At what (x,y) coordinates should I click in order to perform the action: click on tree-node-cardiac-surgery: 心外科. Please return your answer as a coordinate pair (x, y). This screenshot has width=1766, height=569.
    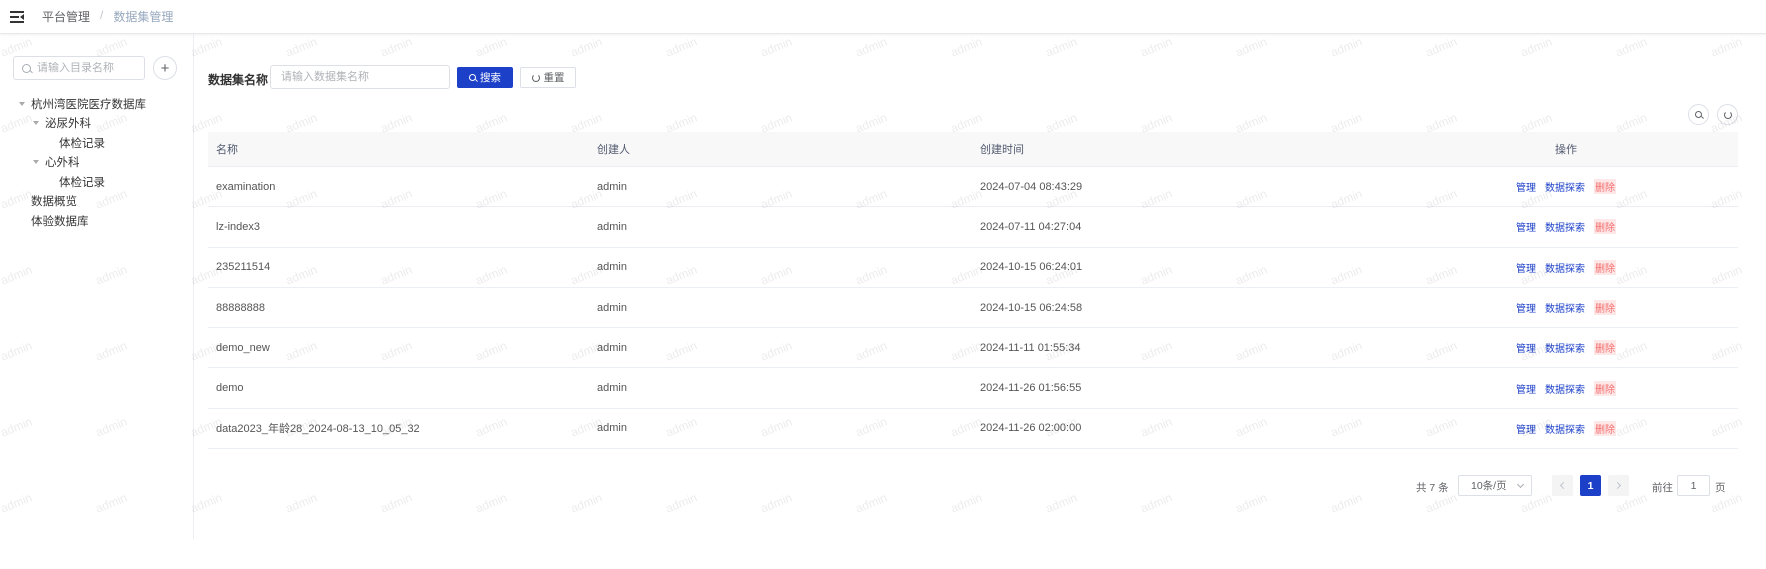
    Looking at the image, I should click on (97, 163).